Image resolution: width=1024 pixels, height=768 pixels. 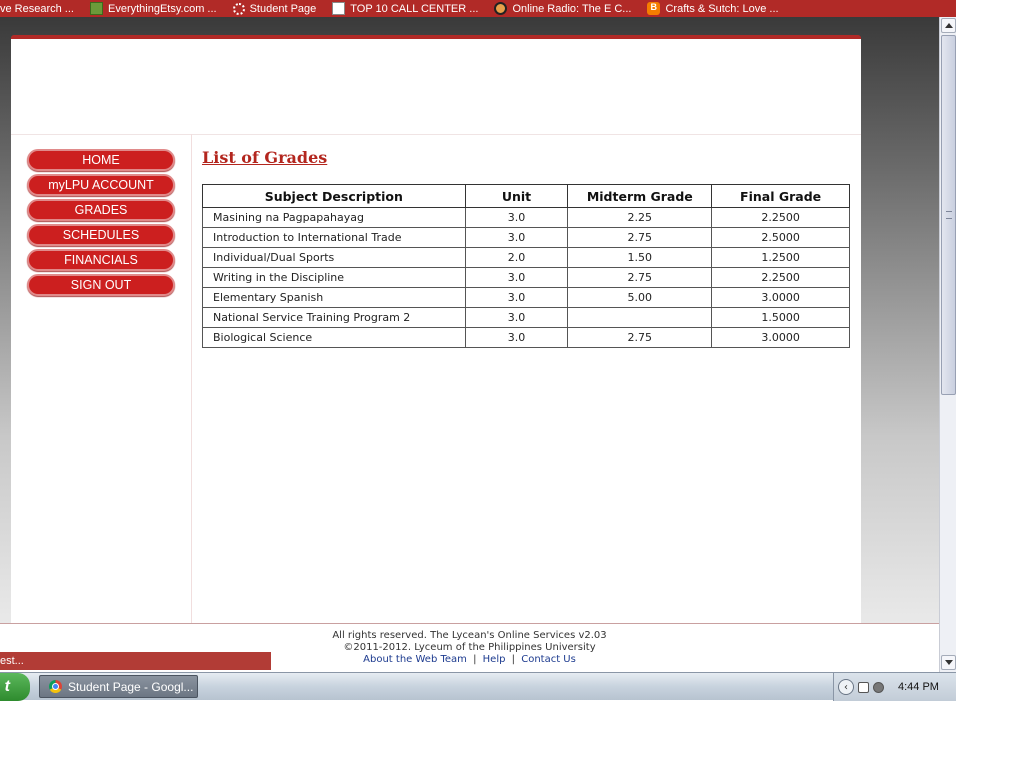 I want to click on arrow-up-icon, so click(x=948, y=25).